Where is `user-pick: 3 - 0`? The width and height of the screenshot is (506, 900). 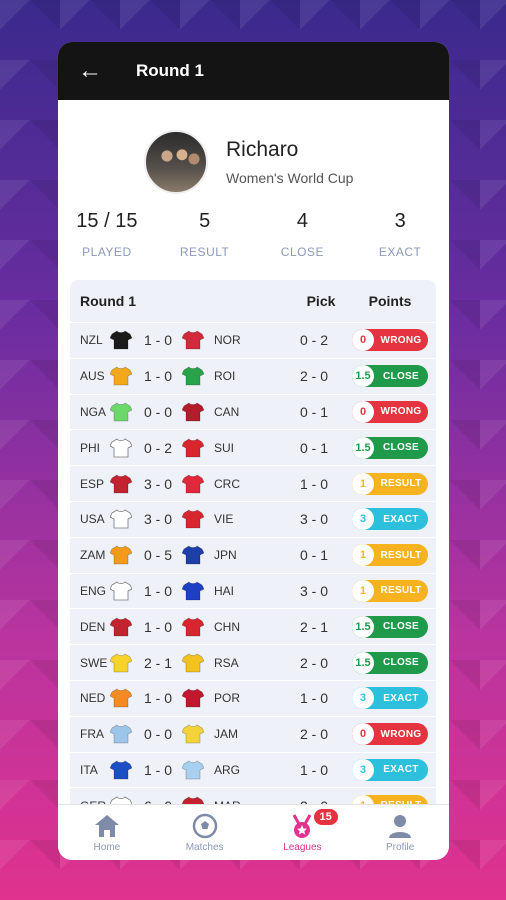
user-pick: 3 - 0 is located at coordinates (313, 590).